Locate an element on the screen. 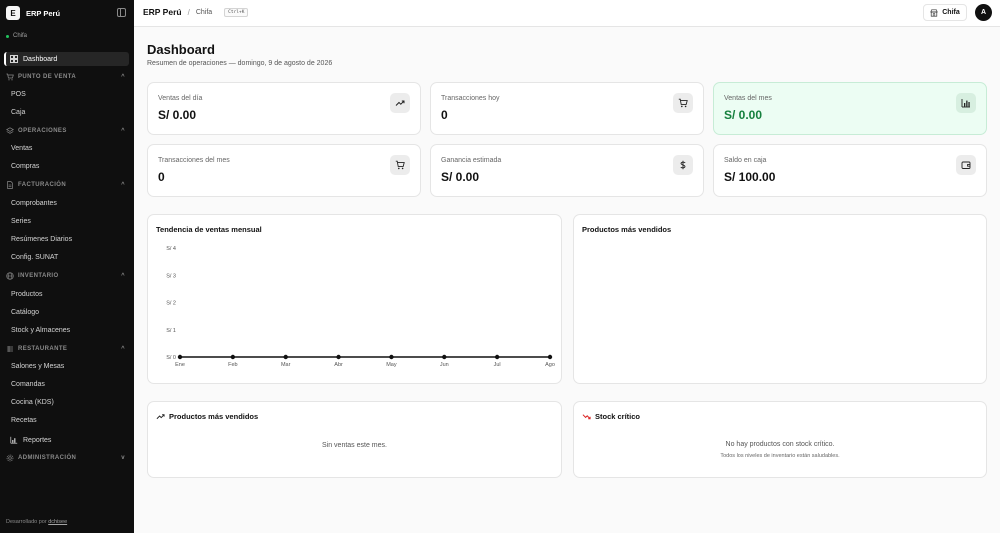  stat-value: 0 is located at coordinates (161, 177).